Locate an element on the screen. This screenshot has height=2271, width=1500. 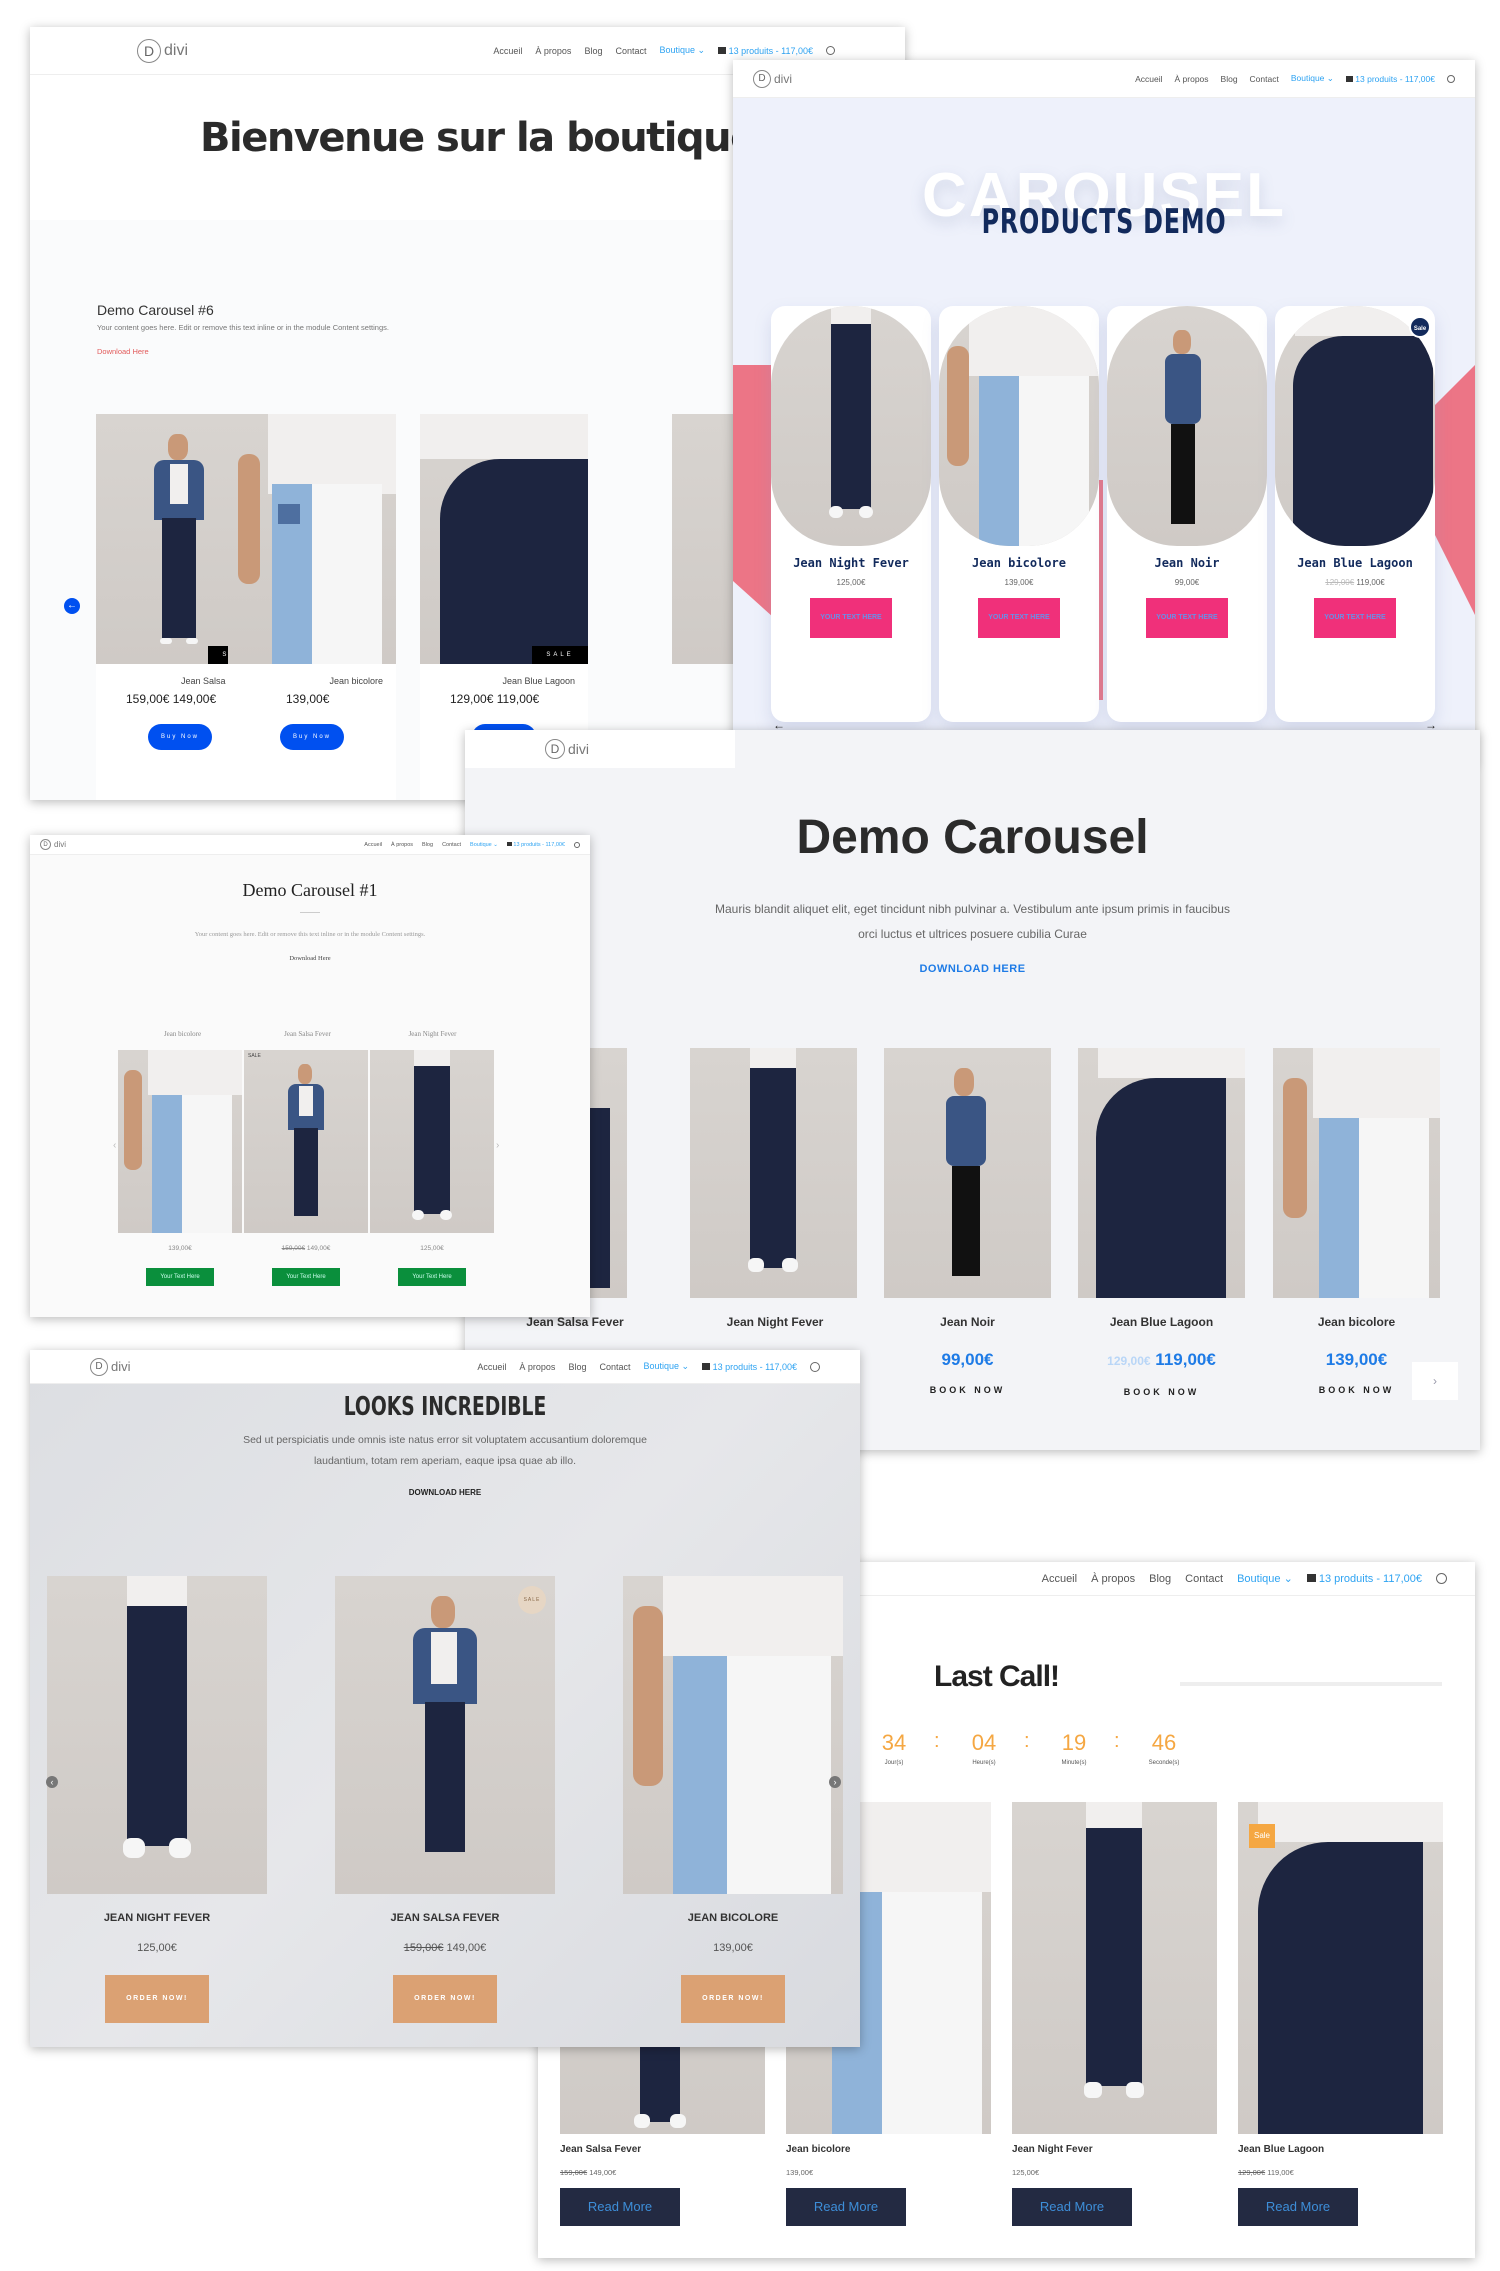
carousel-prev-arrow: ‹ is located at coordinates (114, 1145).